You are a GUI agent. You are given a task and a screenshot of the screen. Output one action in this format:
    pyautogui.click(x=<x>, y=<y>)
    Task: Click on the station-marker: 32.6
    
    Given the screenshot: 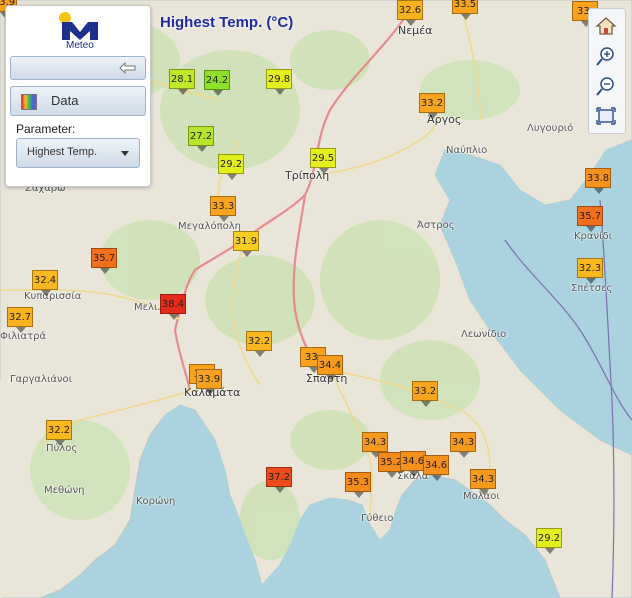 What is the action you would take?
    pyautogui.click(x=410, y=13)
    